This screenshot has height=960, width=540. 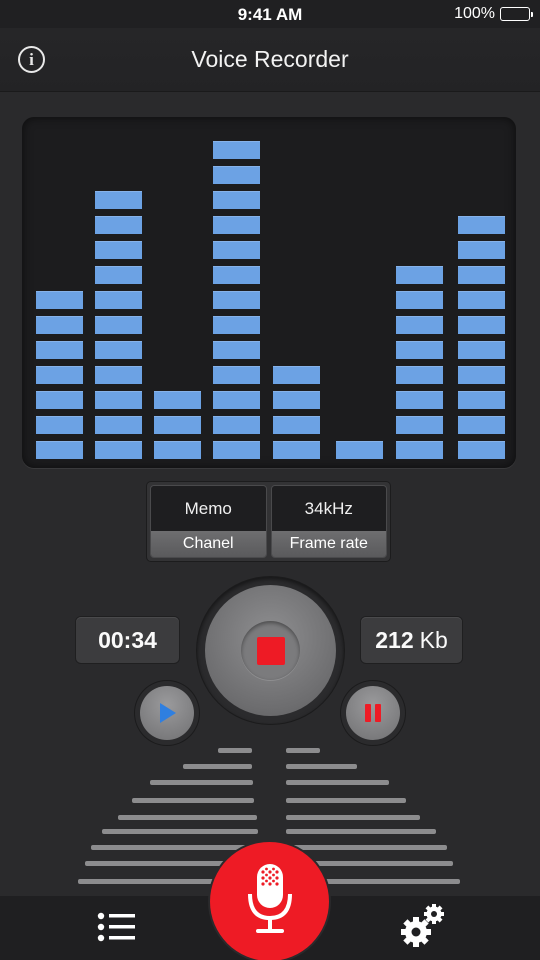 I want to click on list-icon, so click(x=117, y=927).